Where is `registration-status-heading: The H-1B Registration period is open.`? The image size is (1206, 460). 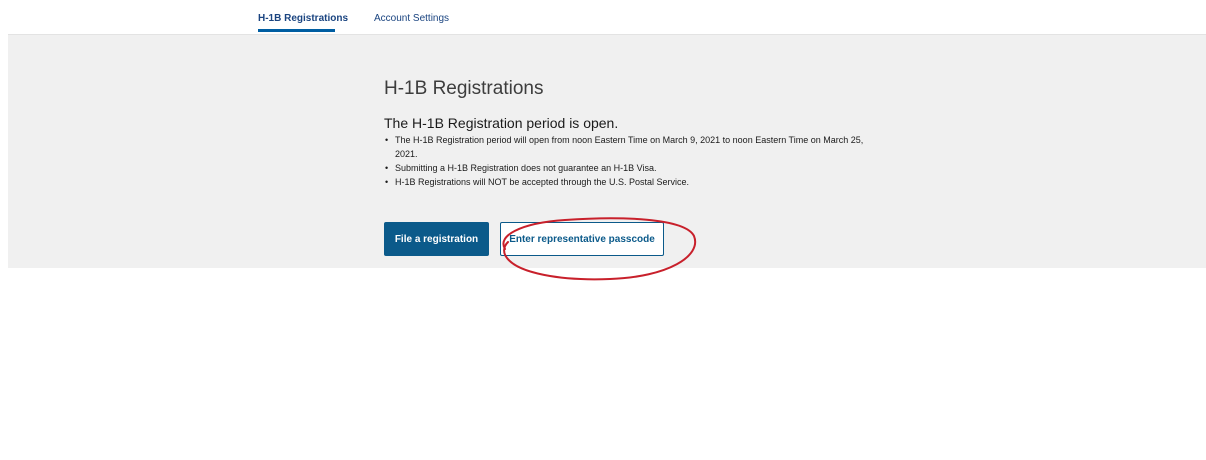 registration-status-heading: The H-1B Registration period is open. is located at coordinates (501, 123).